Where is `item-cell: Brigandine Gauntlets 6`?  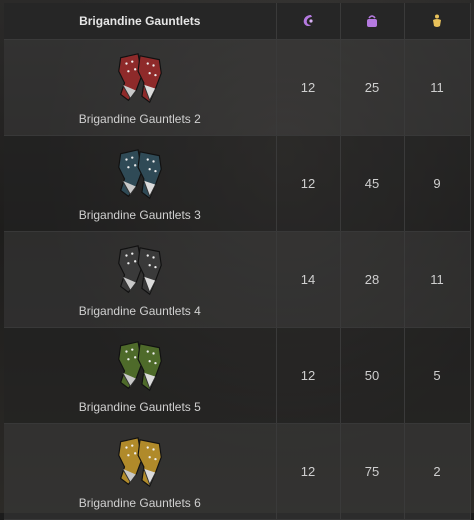
item-cell: Brigandine Gauntlets 6 is located at coordinates (140, 471).